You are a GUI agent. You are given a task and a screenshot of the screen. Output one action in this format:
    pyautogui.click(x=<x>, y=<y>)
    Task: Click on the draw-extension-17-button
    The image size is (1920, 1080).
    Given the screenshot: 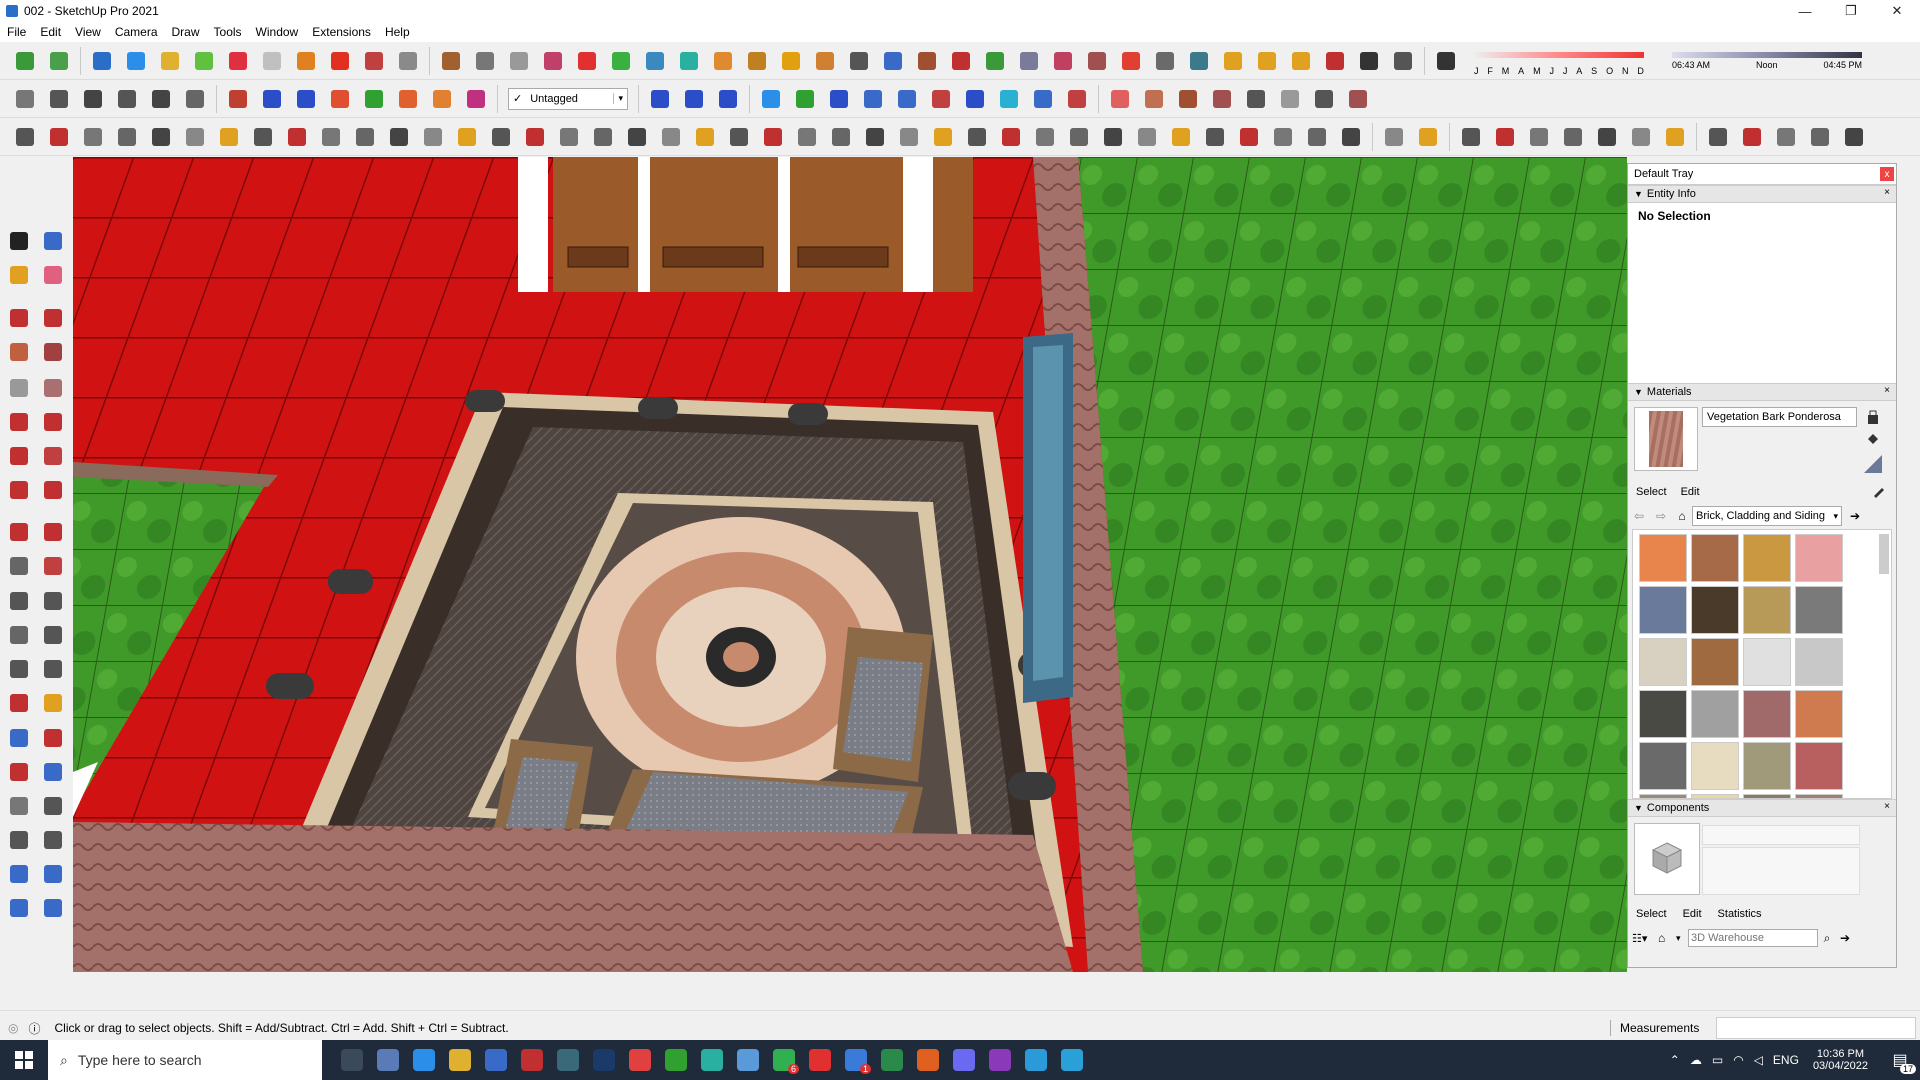 What is the action you would take?
    pyautogui.click(x=569, y=137)
    